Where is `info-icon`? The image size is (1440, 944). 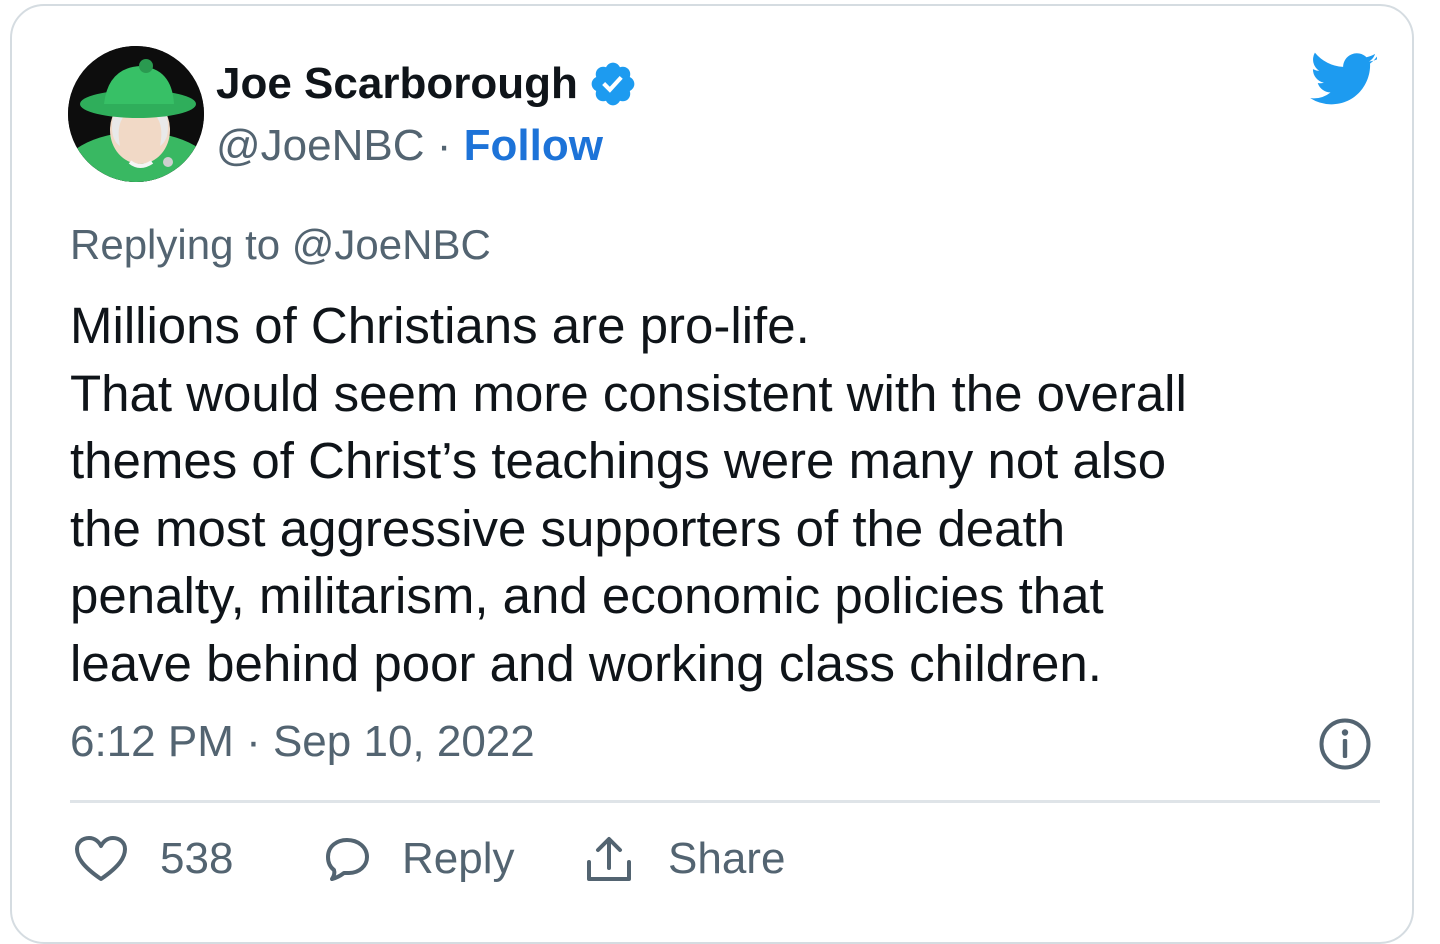
info-icon is located at coordinates (1345, 744).